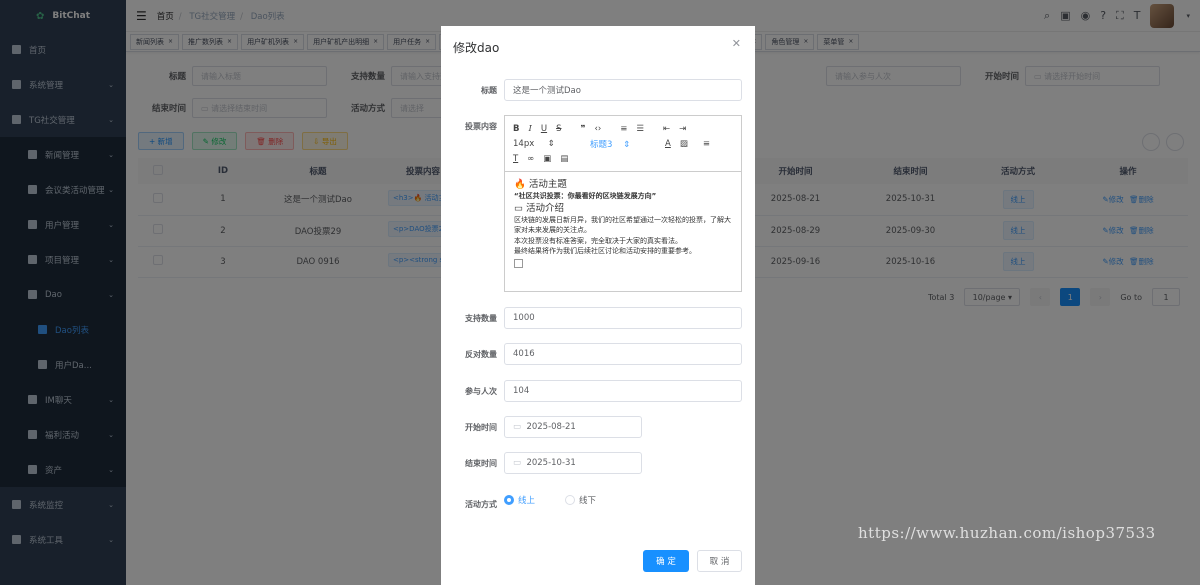 This screenshot has width=1200, height=585. Describe the element at coordinates (539, 208) in the screenshot. I see `editor-heading-2: ▭ 活动介绍` at that location.